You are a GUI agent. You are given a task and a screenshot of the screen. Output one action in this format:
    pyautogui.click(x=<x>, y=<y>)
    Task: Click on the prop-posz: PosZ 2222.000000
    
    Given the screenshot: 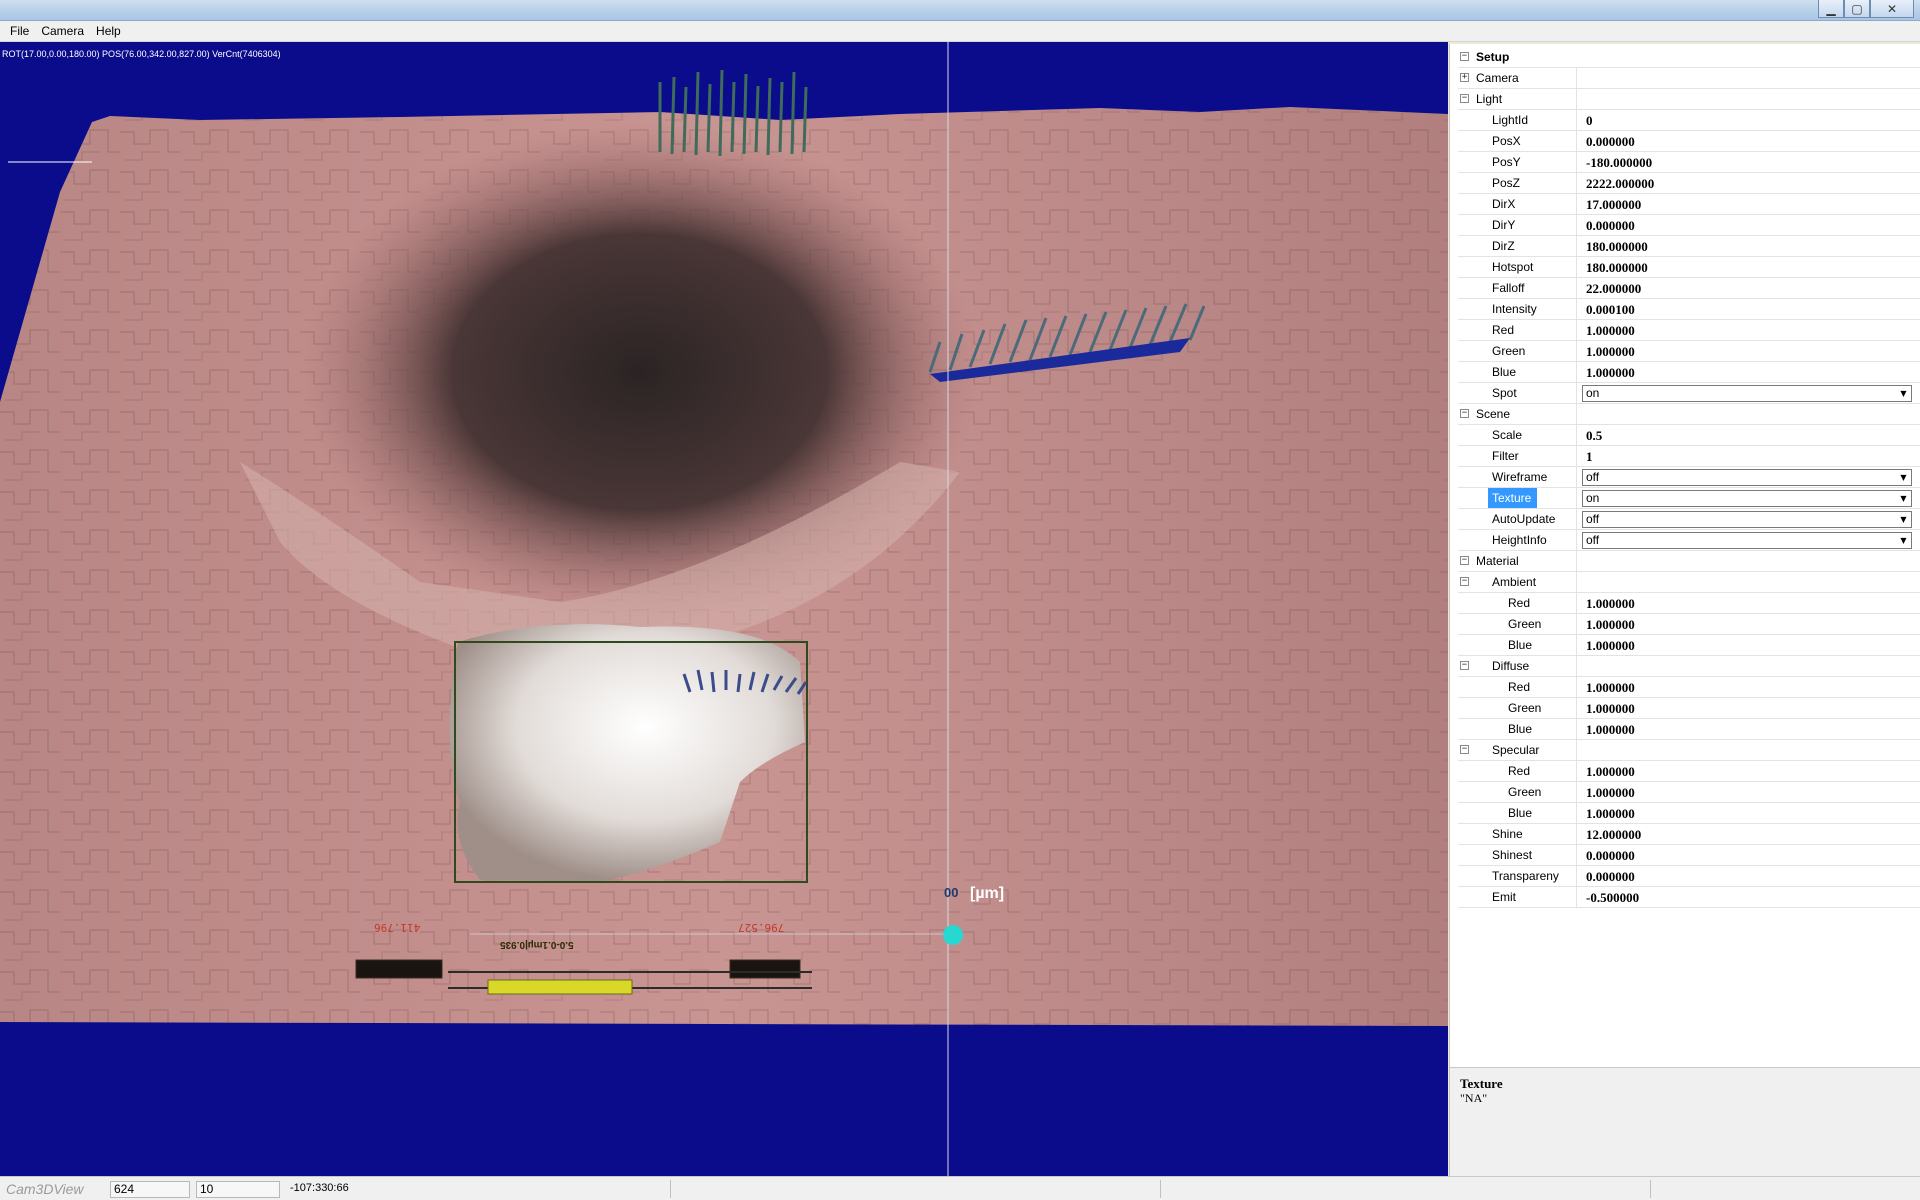 What is the action you would take?
    pyautogui.click(x=1689, y=183)
    